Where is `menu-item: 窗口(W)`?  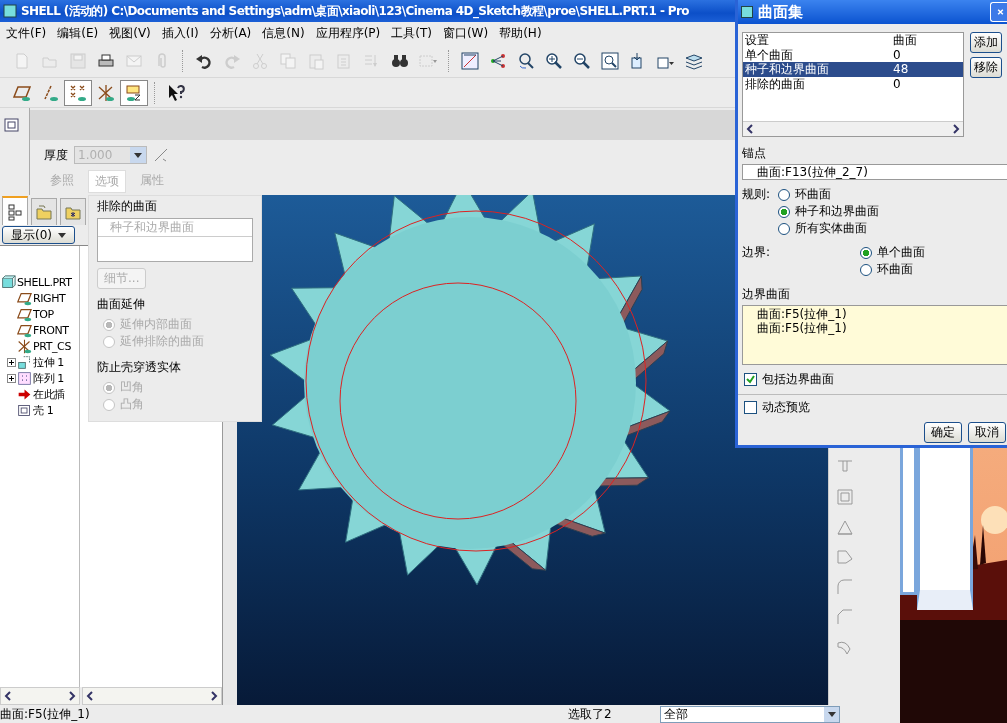 menu-item: 窗口(W) is located at coordinates (465, 33).